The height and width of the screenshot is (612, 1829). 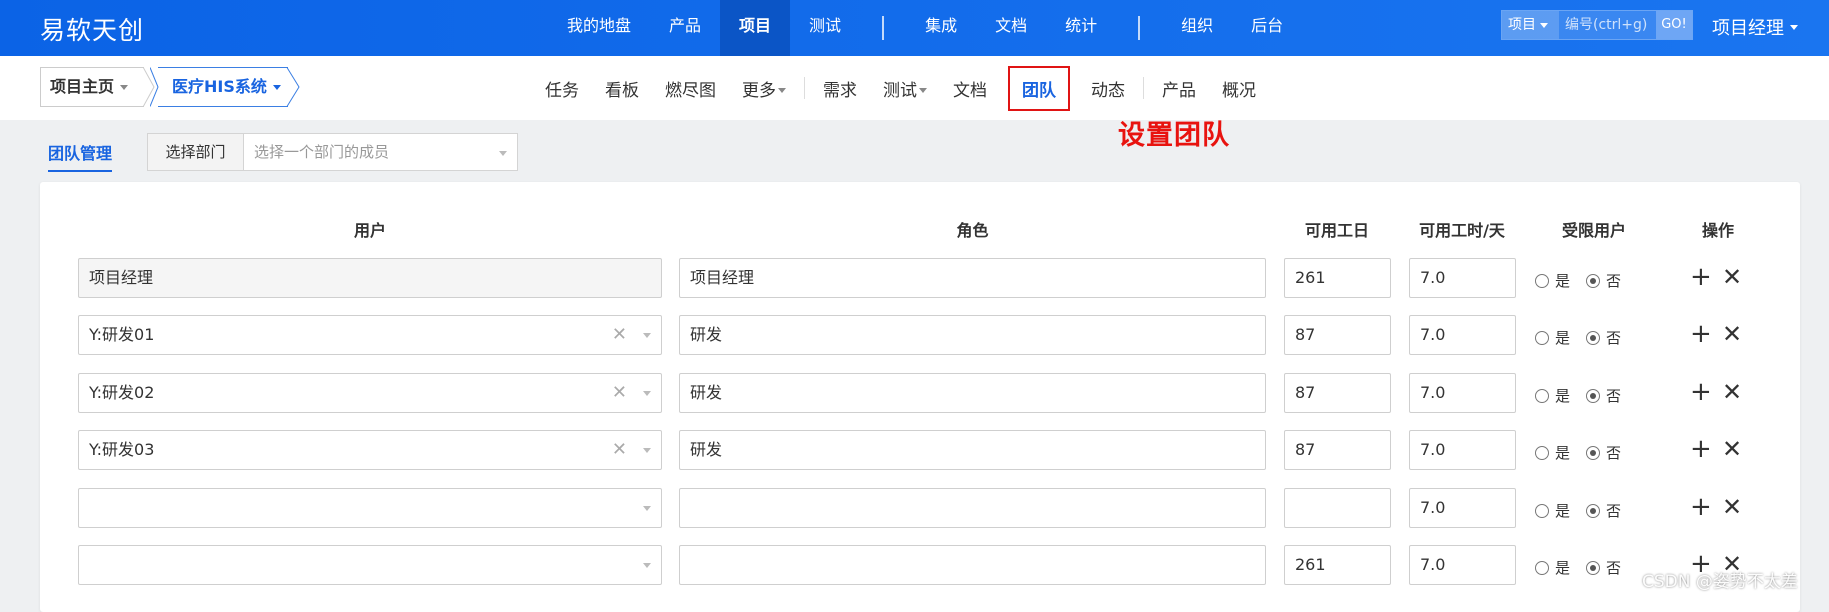 What do you see at coordinates (1108, 88) in the screenshot?
I see `subnav-dynamic: 动态` at bounding box center [1108, 88].